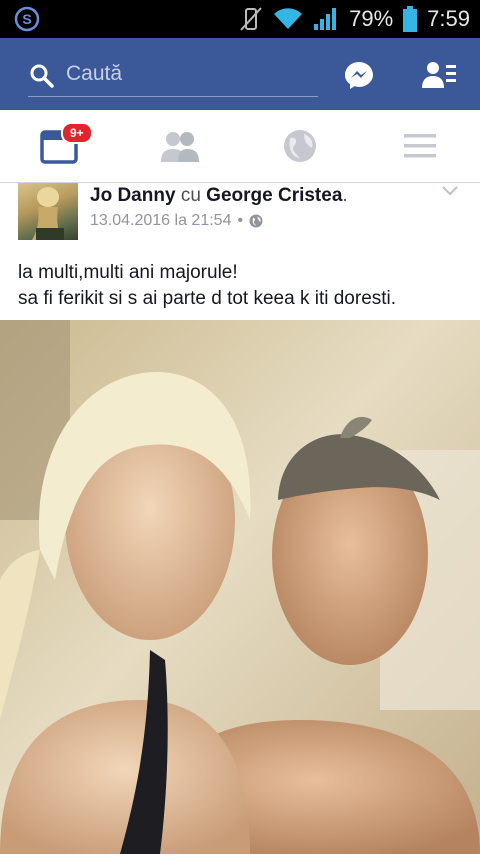 The width and height of the screenshot is (480, 854). What do you see at coordinates (300, 146) in the screenshot?
I see `tab-globe` at bounding box center [300, 146].